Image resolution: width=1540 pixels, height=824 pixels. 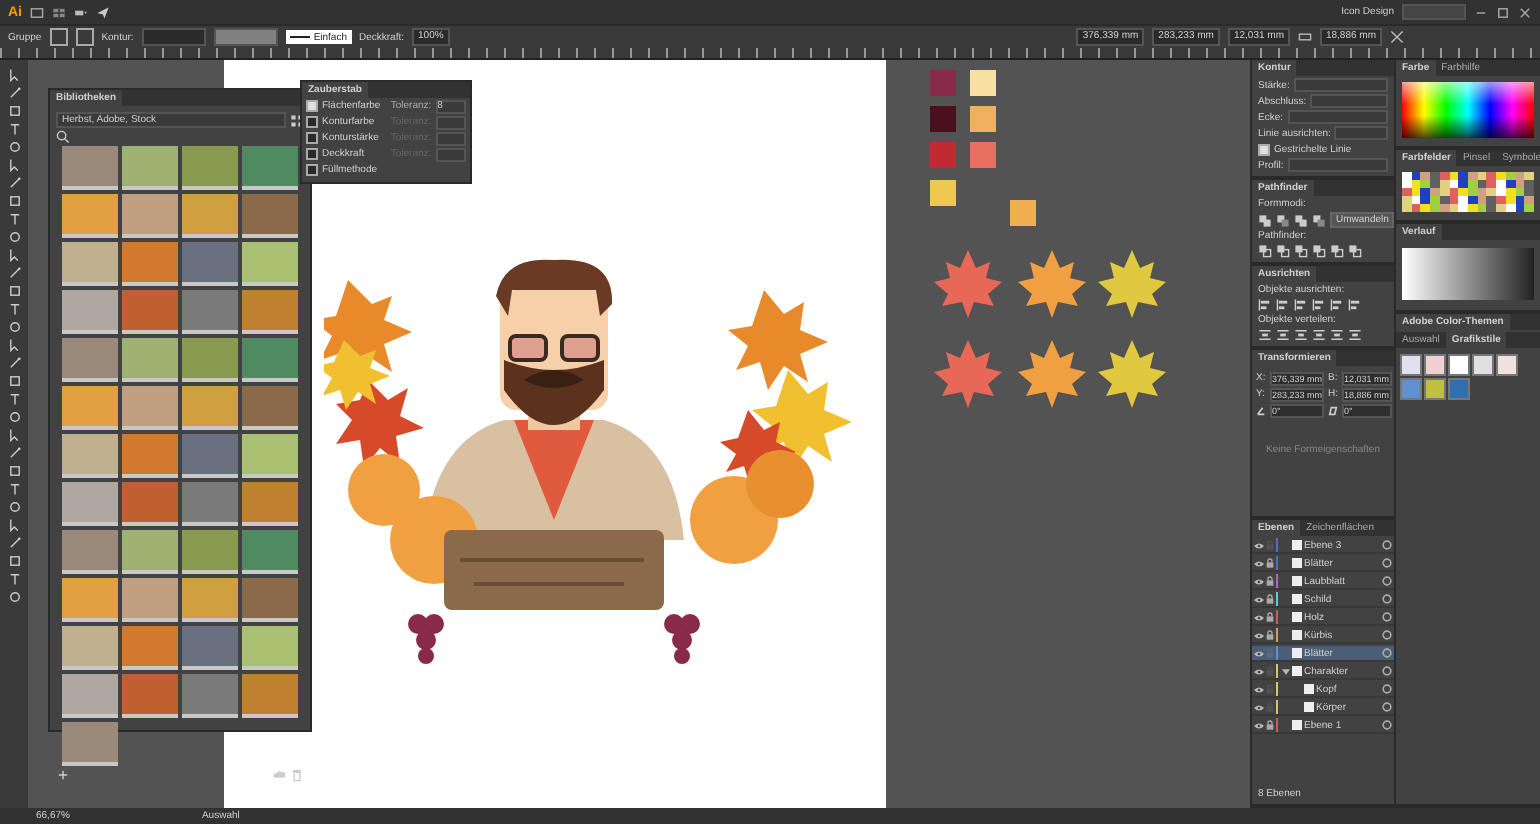 I want to click on swatch-grid, so click(x=1468, y=192).